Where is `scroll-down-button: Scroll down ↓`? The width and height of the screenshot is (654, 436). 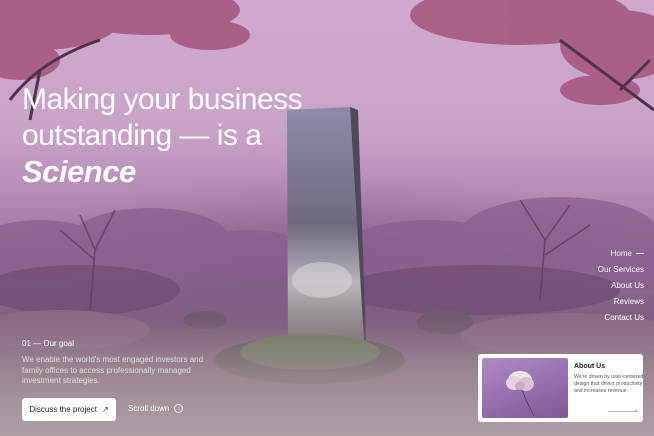
scroll-down-button: Scroll down ↓ is located at coordinates (156, 408).